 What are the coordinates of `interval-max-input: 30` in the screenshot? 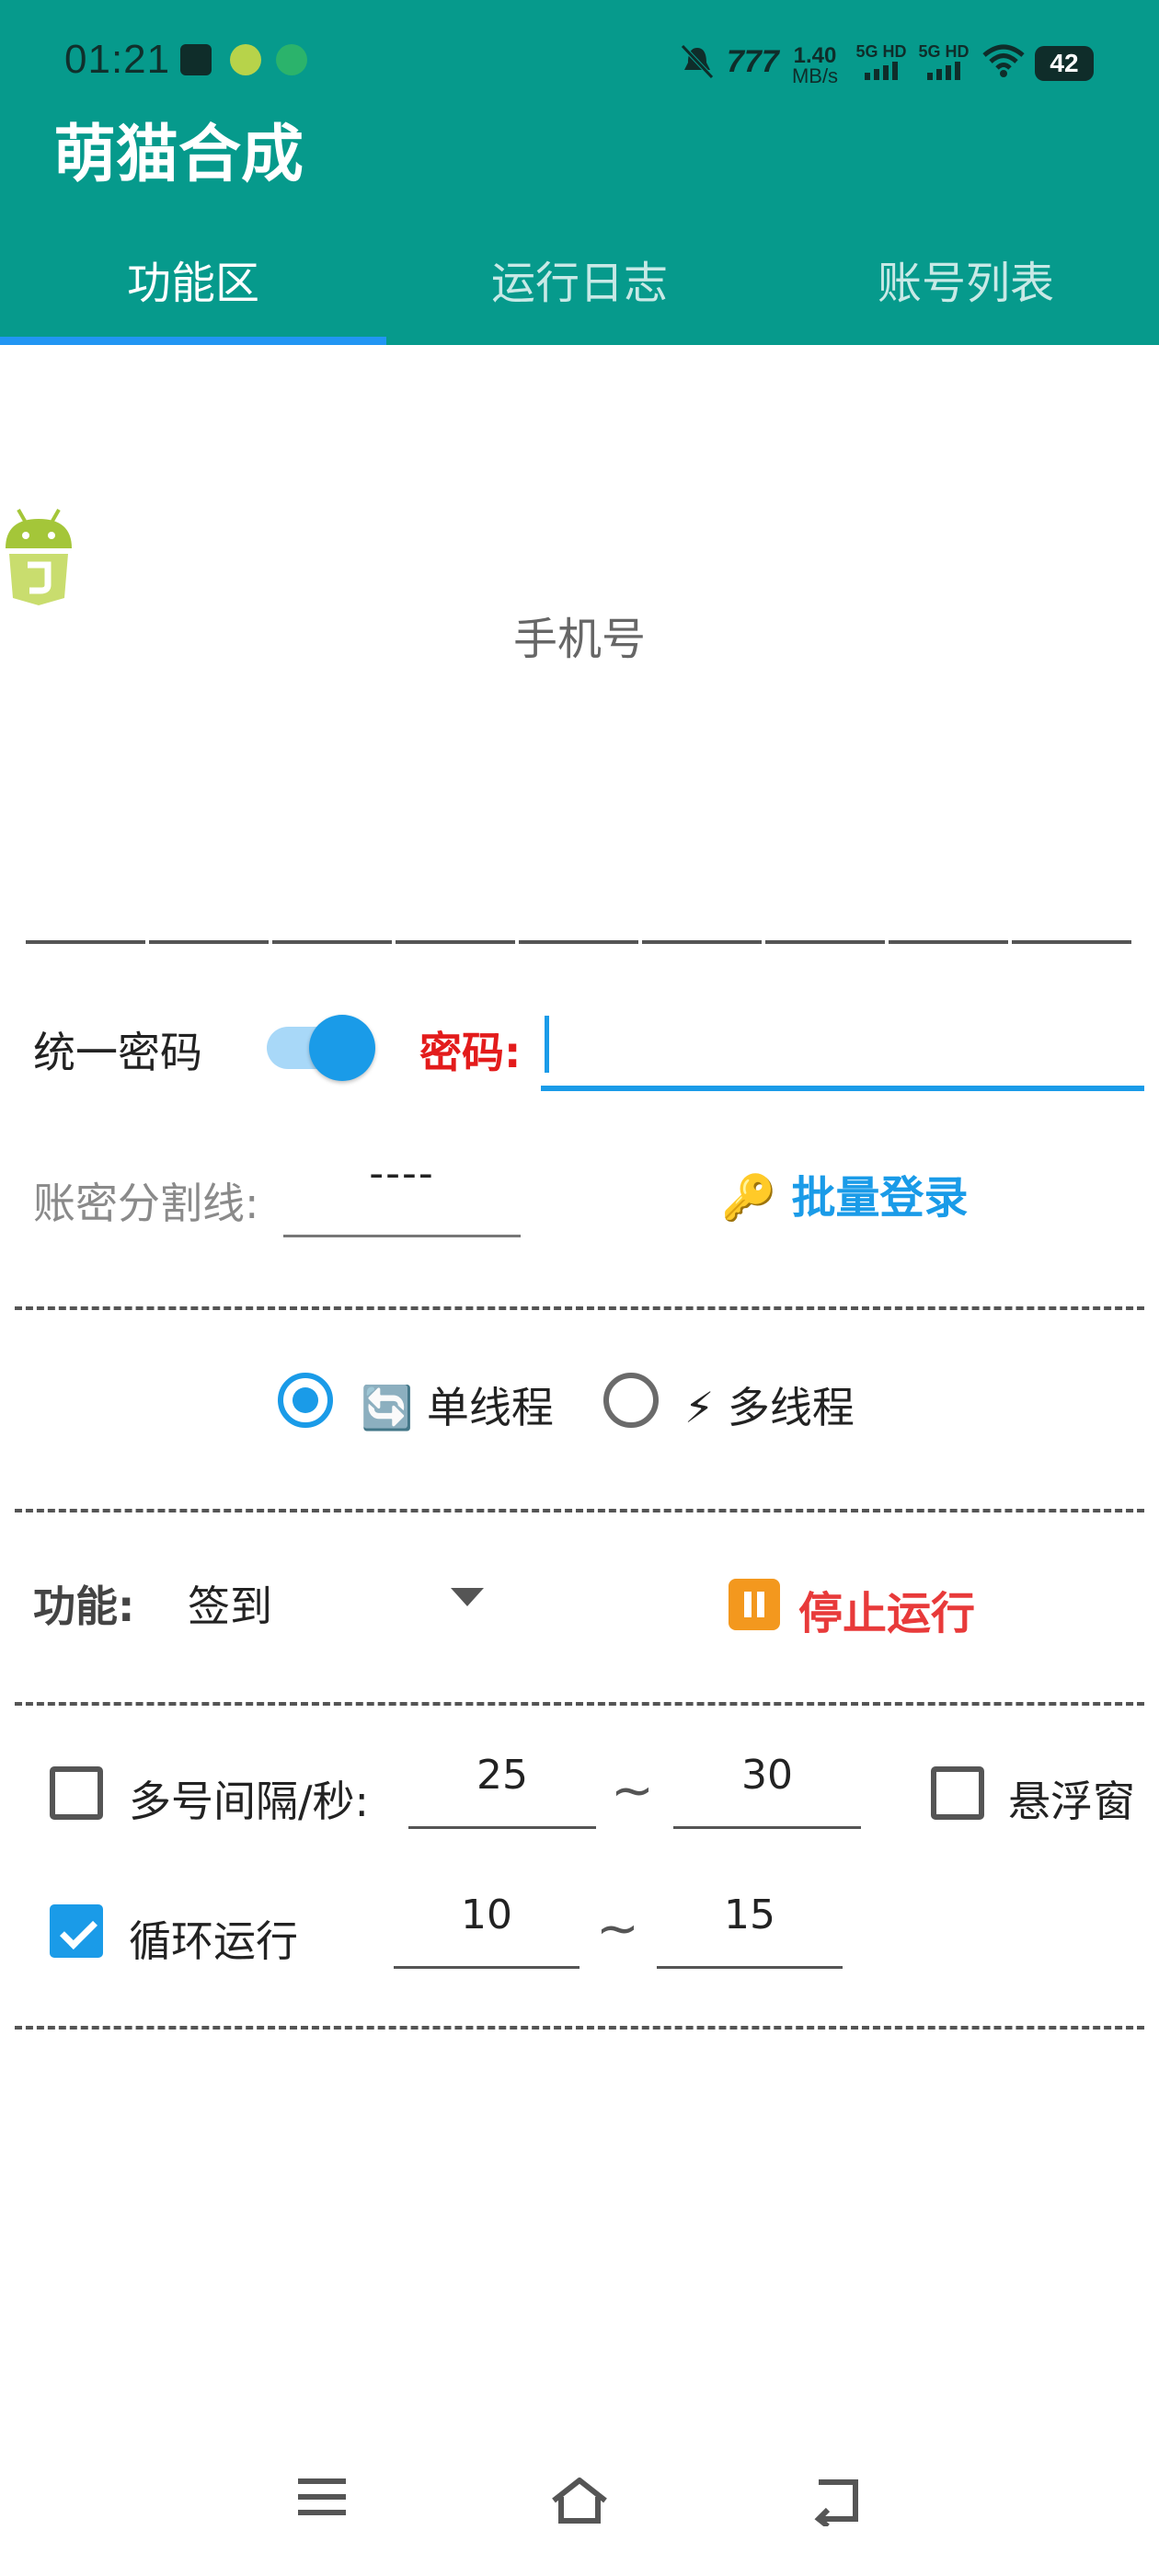 It's located at (767, 1785).